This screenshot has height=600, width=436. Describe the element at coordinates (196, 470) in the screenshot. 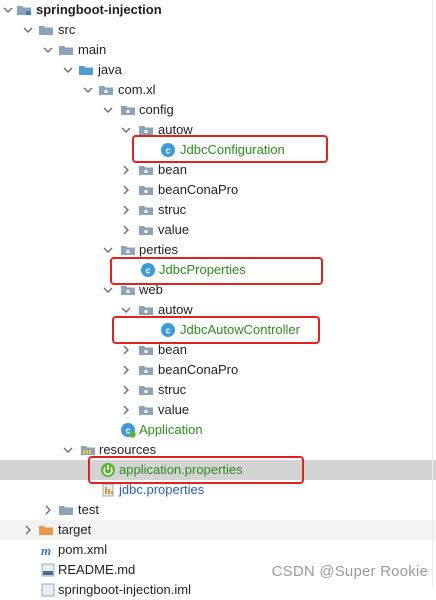

I see `highlight-box-application-properties` at that location.